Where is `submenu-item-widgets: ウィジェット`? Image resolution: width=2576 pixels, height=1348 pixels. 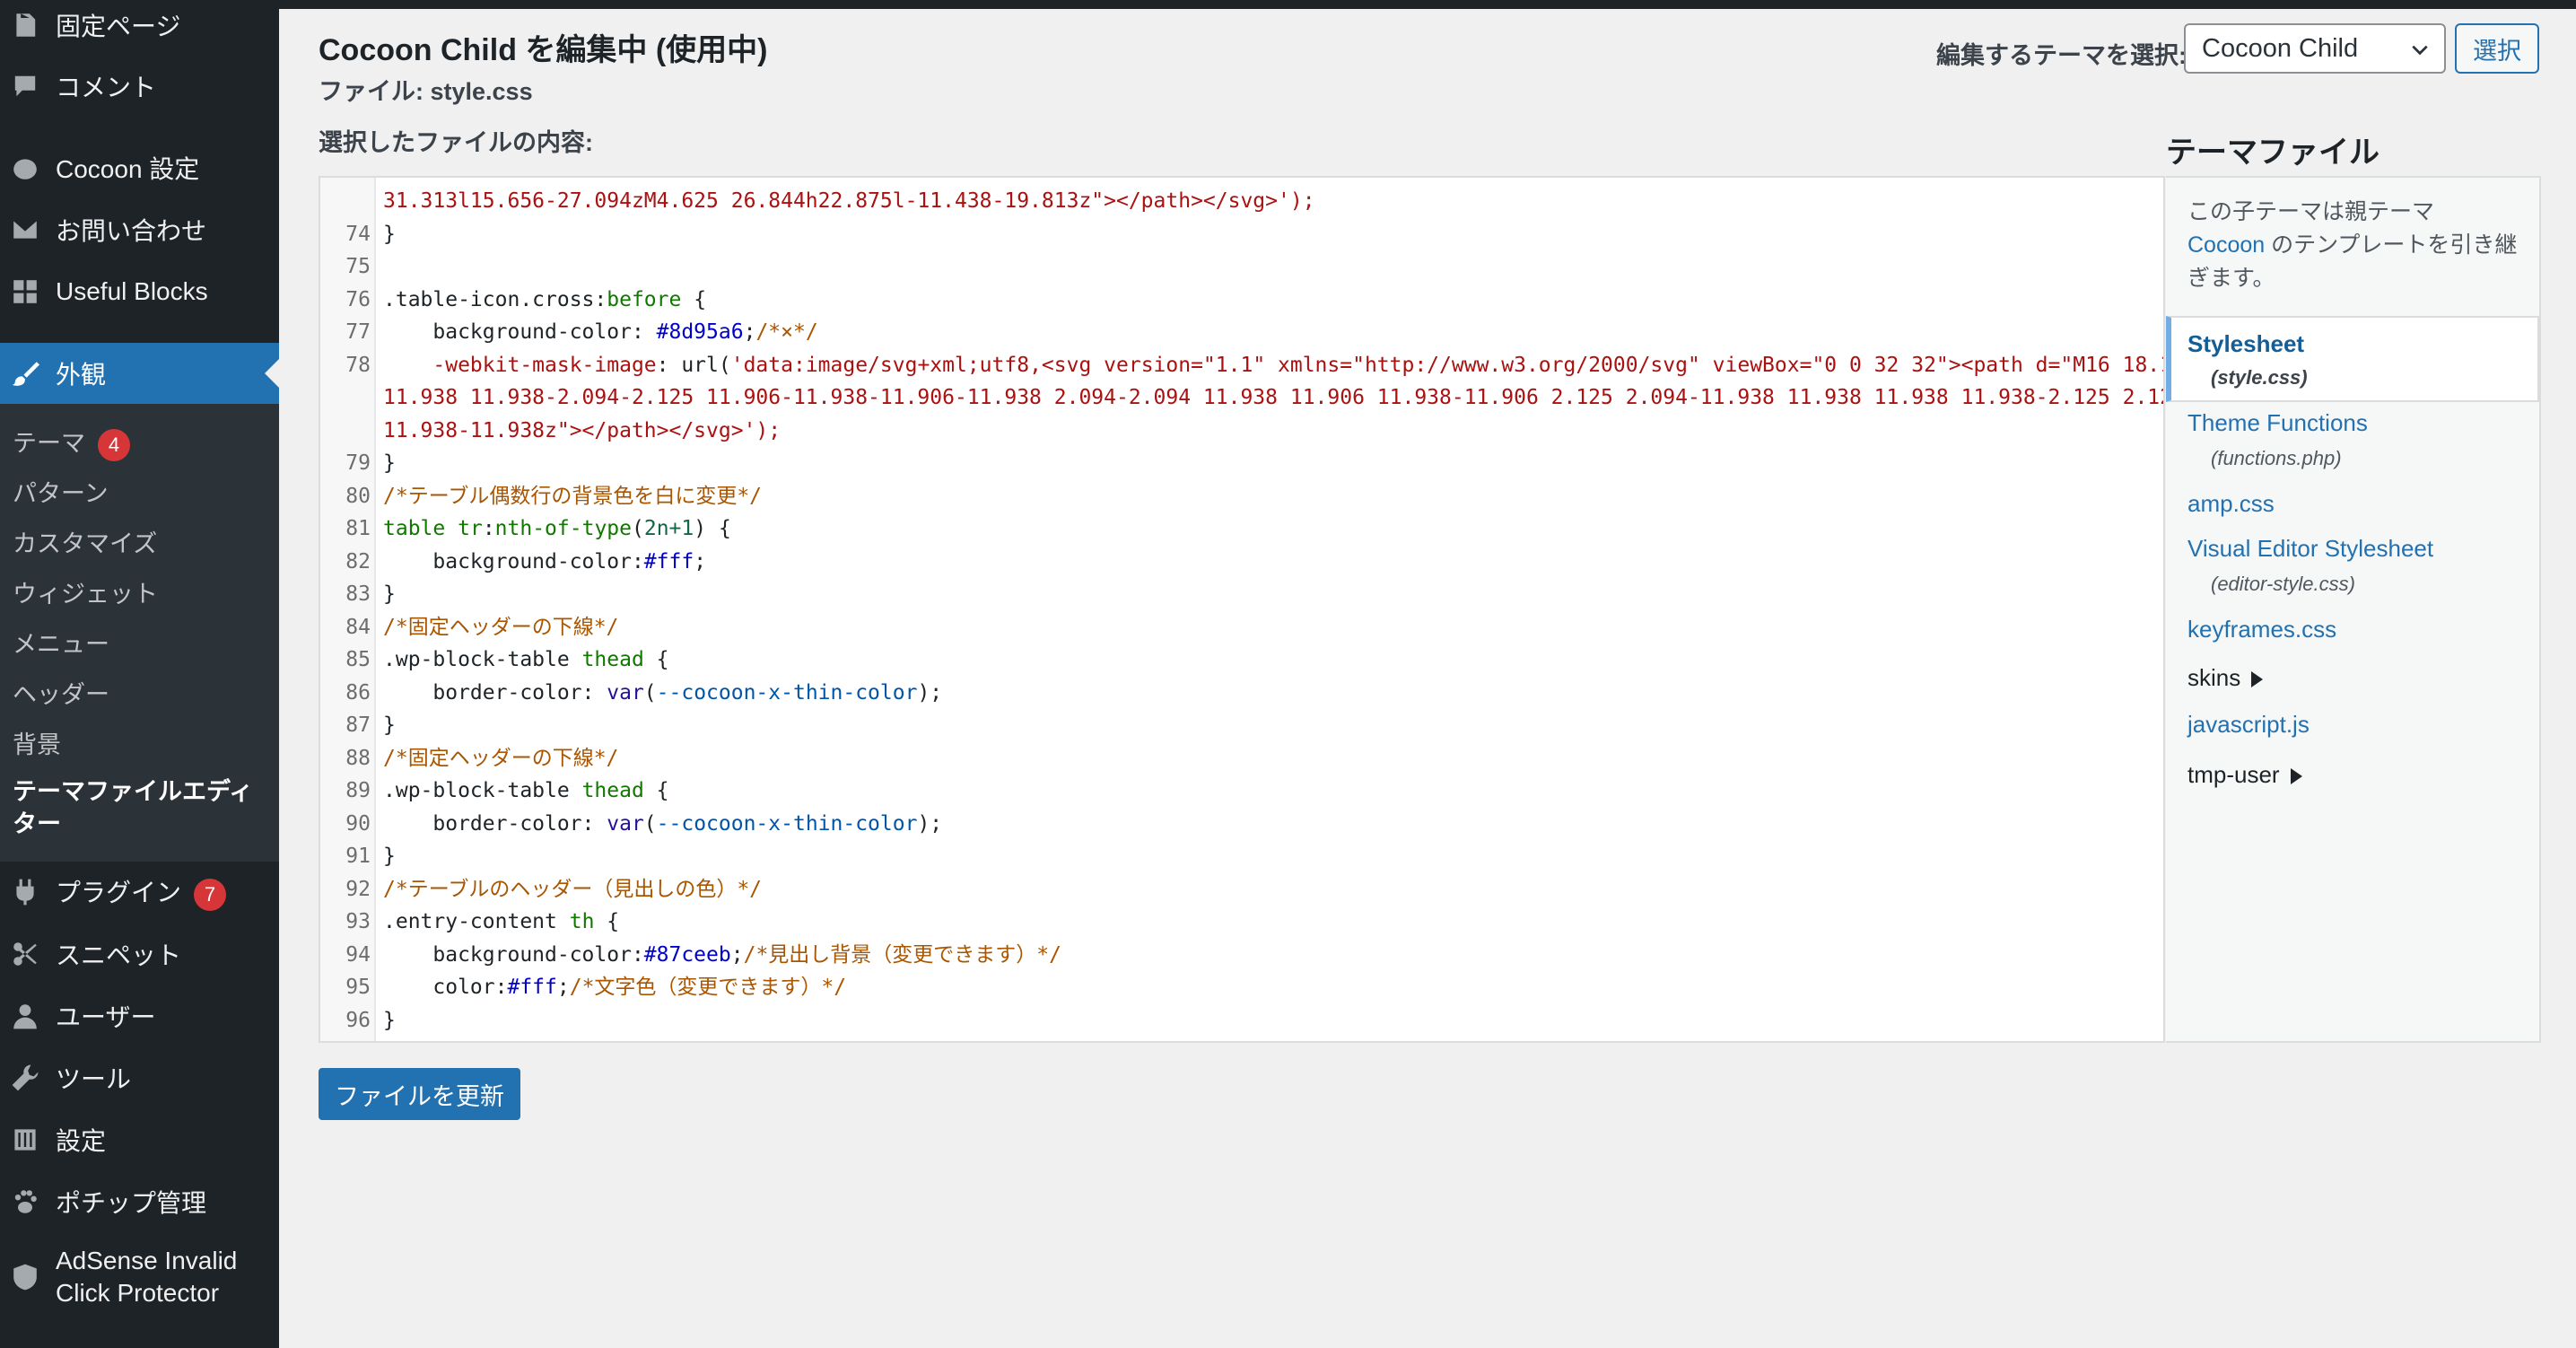 submenu-item-widgets: ウィジェット is located at coordinates (85, 591).